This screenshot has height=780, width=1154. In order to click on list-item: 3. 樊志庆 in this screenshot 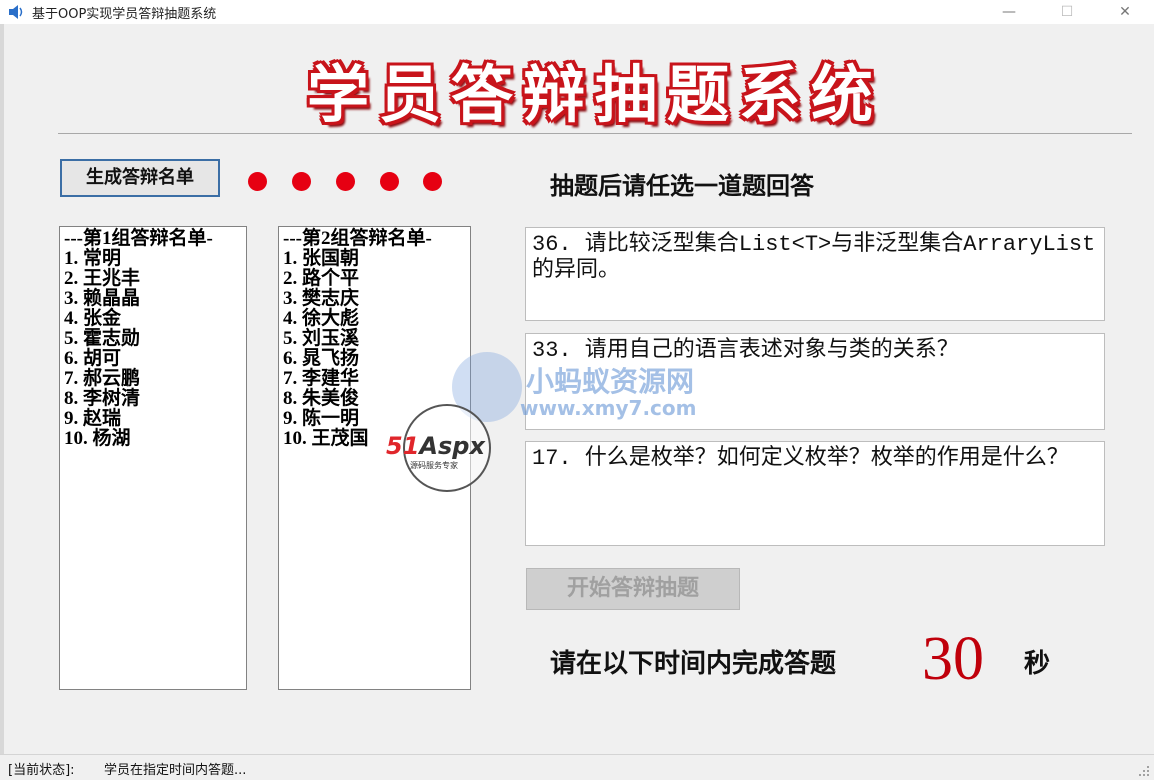, I will do `click(374, 299)`.